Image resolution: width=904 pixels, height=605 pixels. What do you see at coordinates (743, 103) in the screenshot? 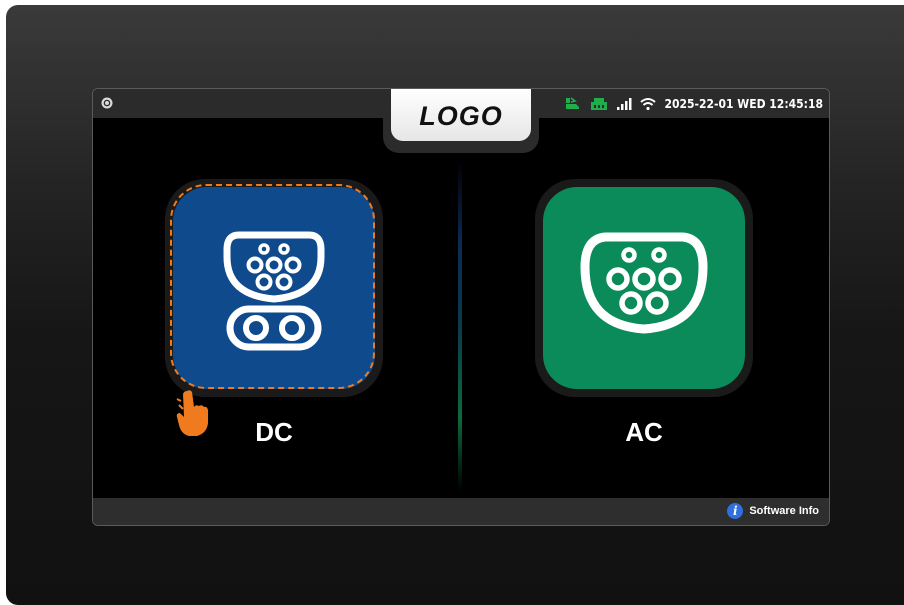
I see `datetime-display: 2025-22-01 WED 12:45:18` at bounding box center [743, 103].